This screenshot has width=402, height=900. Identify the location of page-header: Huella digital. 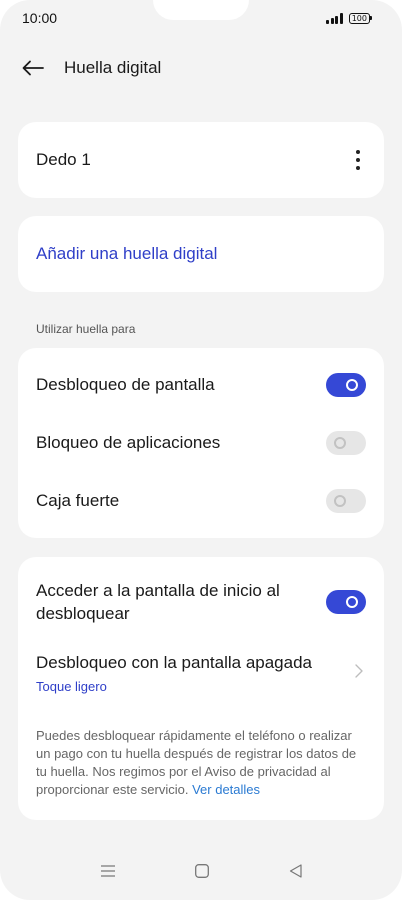
(91, 68).